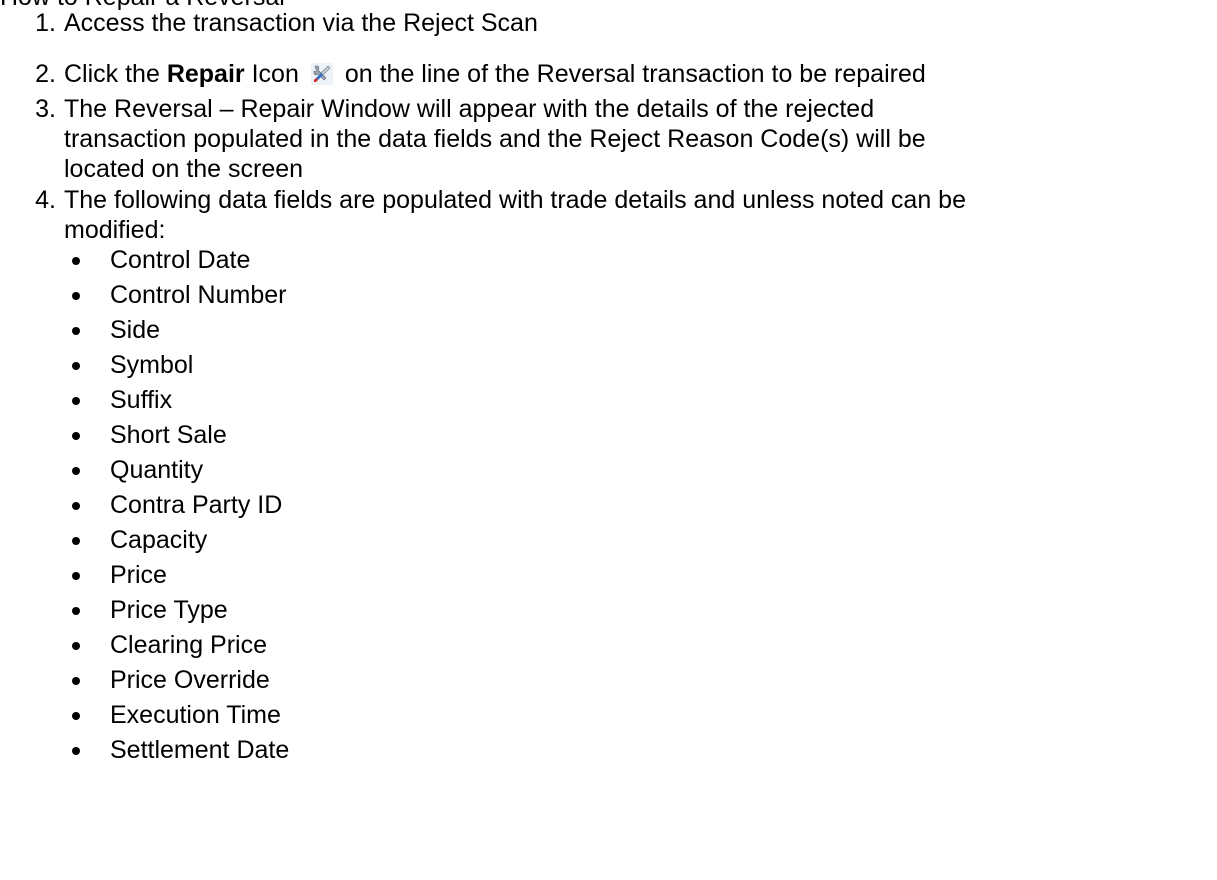  What do you see at coordinates (184, 169) in the screenshot?
I see `step-text-line-3: located on the screen` at bounding box center [184, 169].